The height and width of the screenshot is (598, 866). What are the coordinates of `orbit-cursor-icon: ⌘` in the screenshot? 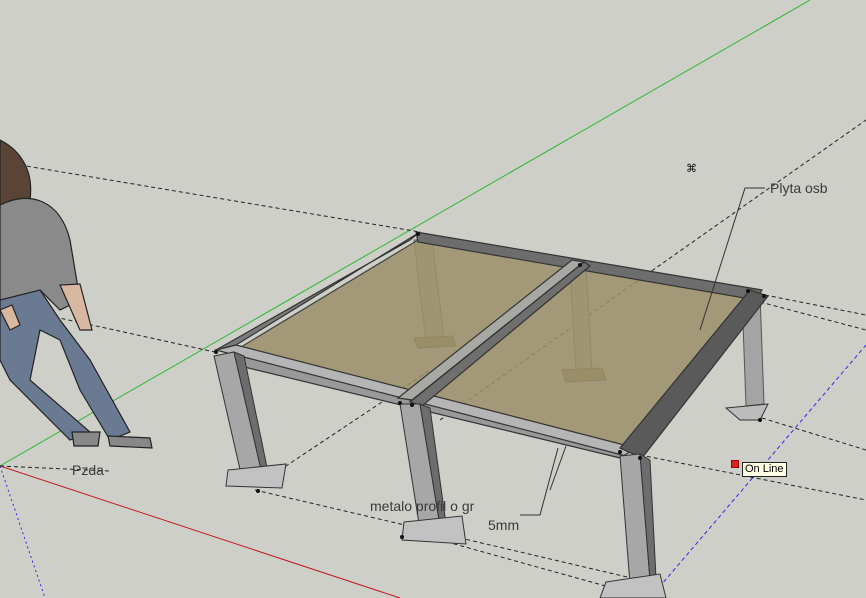 It's located at (691, 168).